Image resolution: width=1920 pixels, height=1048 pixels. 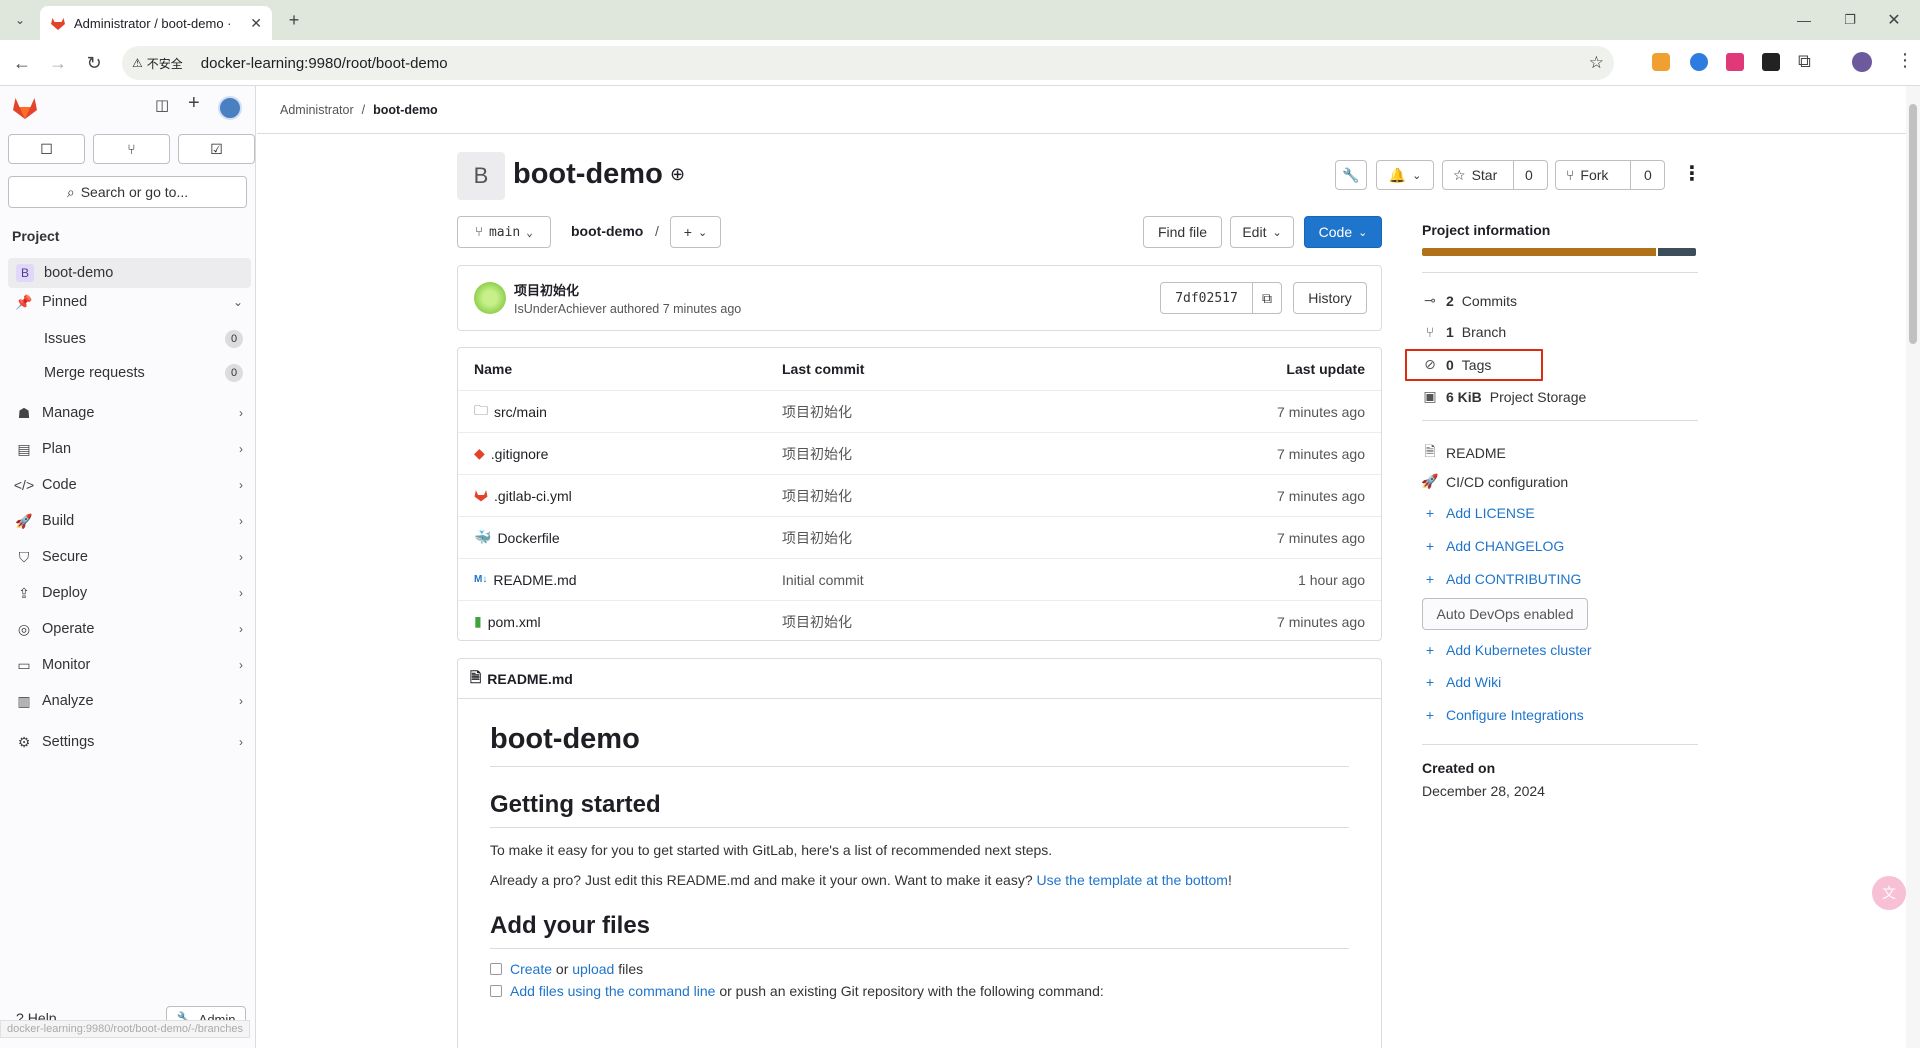 I want to click on commit-sha-link: 7df02517, so click(x=1206, y=298).